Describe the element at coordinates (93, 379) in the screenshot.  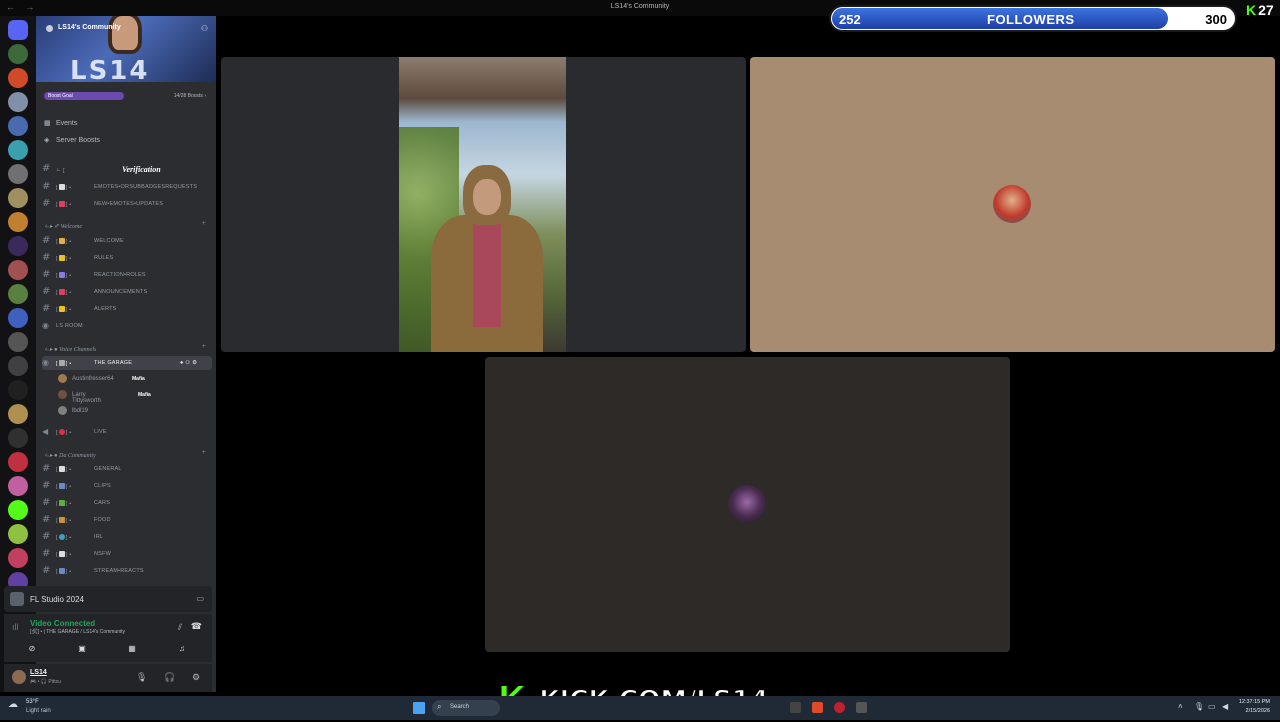
I see `user-name: Austinfresser64` at that location.